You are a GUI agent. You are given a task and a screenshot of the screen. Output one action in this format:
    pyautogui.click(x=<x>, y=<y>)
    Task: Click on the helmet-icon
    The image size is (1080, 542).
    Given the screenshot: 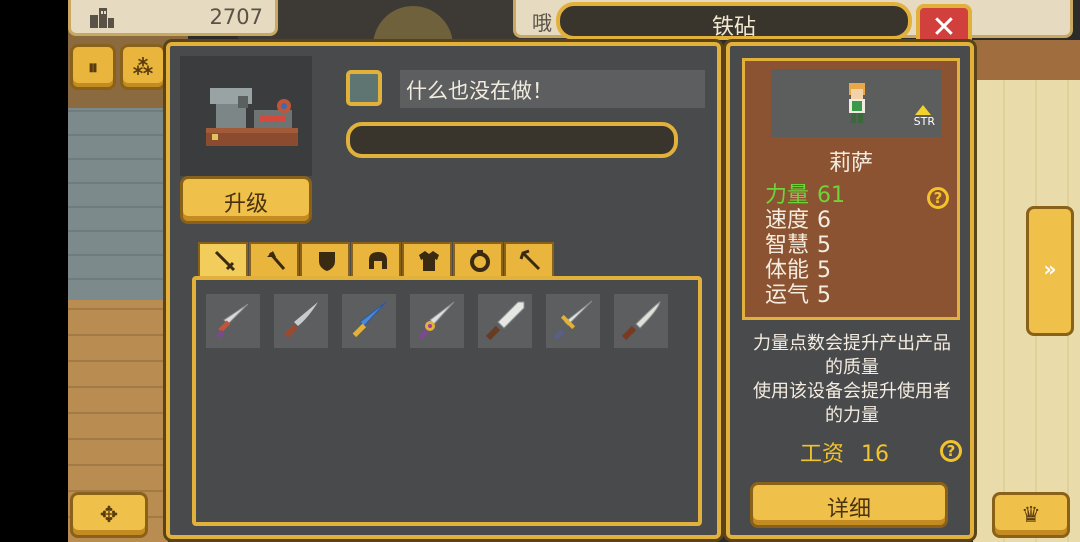 What is the action you would take?
    pyautogui.click(x=378, y=260)
    